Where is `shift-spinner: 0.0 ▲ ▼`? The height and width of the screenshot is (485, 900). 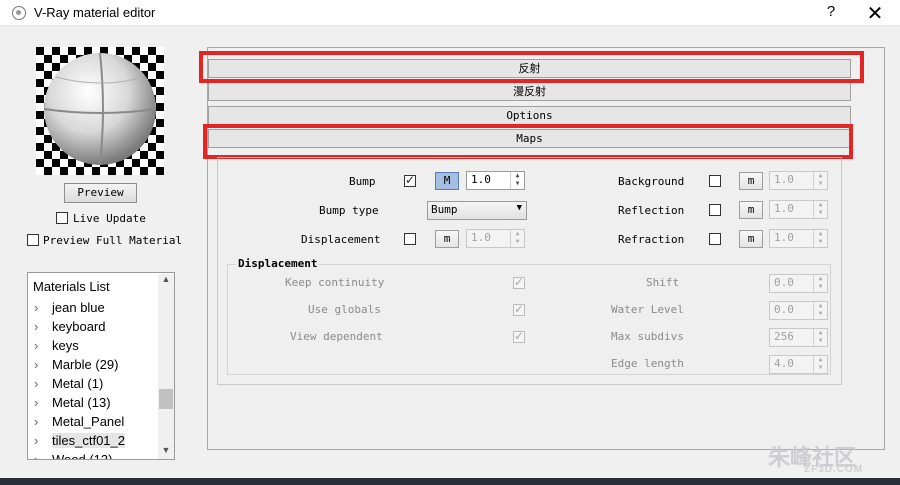 shift-spinner: 0.0 ▲ ▼ is located at coordinates (798, 283).